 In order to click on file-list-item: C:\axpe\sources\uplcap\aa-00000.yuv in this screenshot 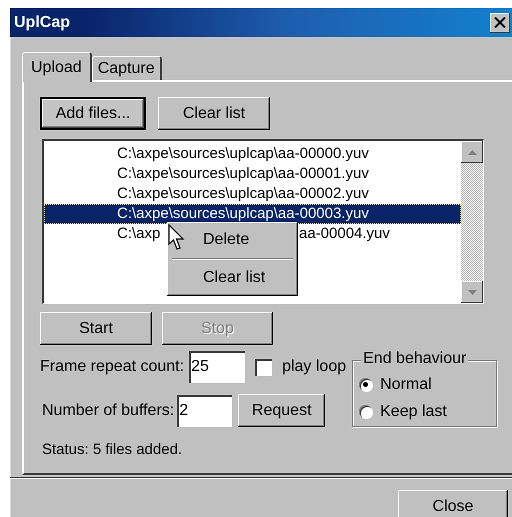, I will do `click(252, 154)`.